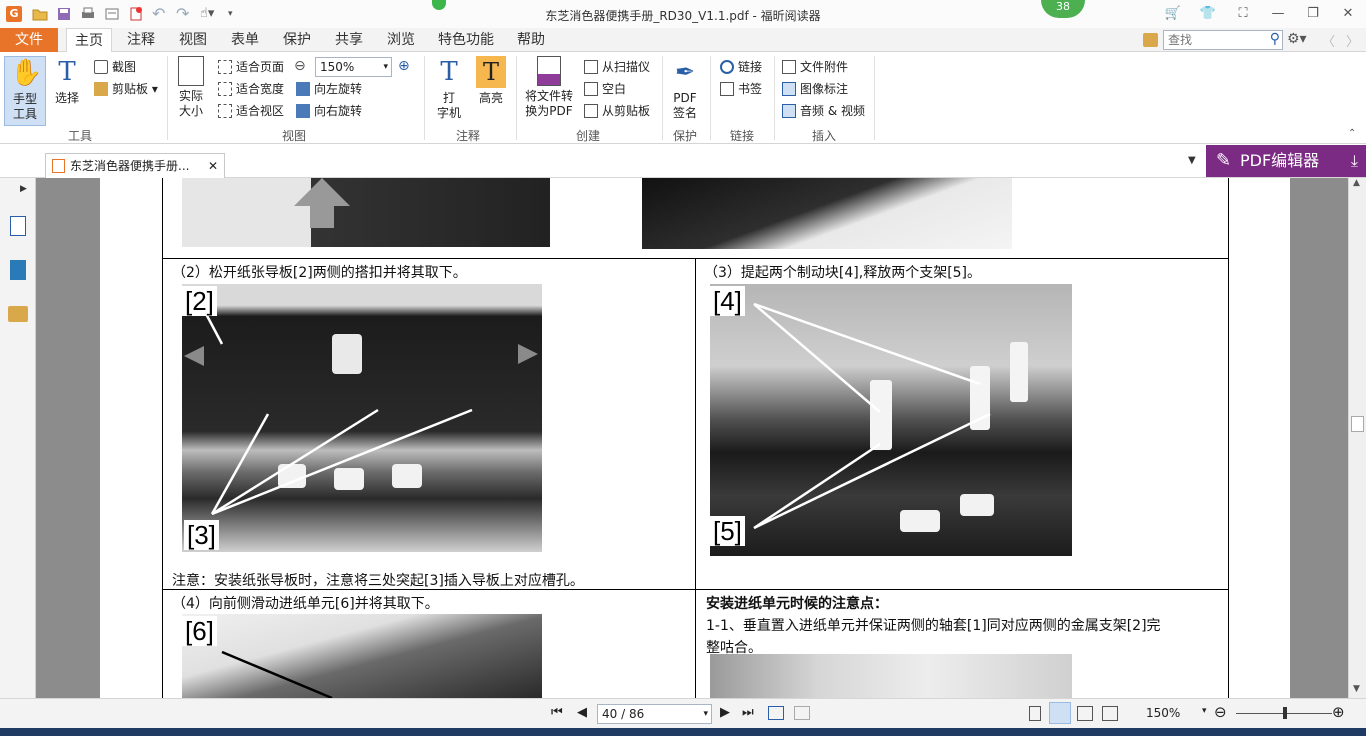 This screenshot has height=736, width=1366. I want to click on next-view-icon, so click(802, 713).